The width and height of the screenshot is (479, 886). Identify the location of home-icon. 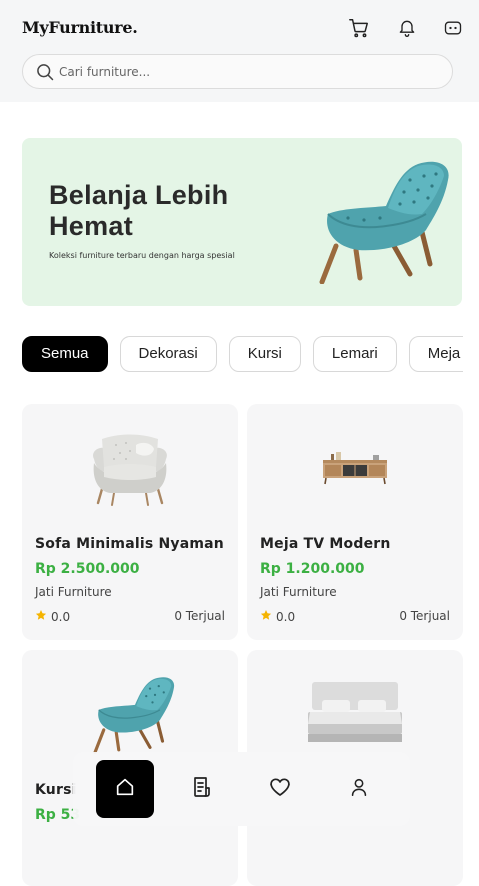
(125, 789).